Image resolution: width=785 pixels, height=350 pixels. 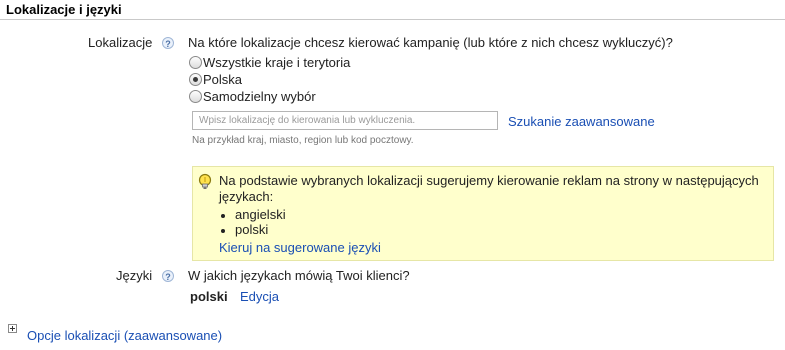 I want to click on radio-label: Samodzielny wybór, so click(x=259, y=96).